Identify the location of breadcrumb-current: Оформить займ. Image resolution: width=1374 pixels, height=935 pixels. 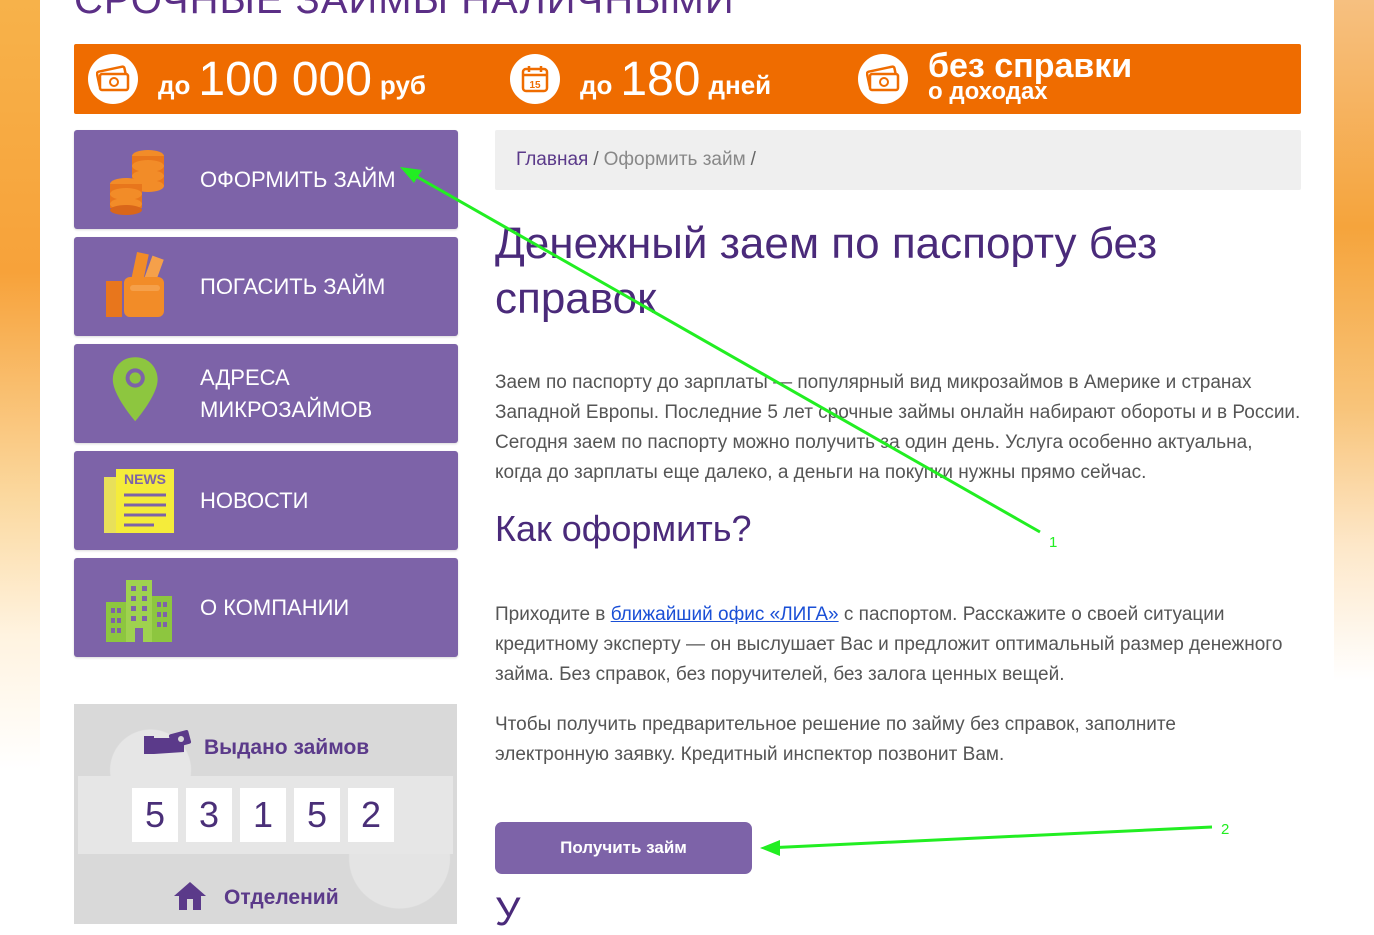
(674, 159).